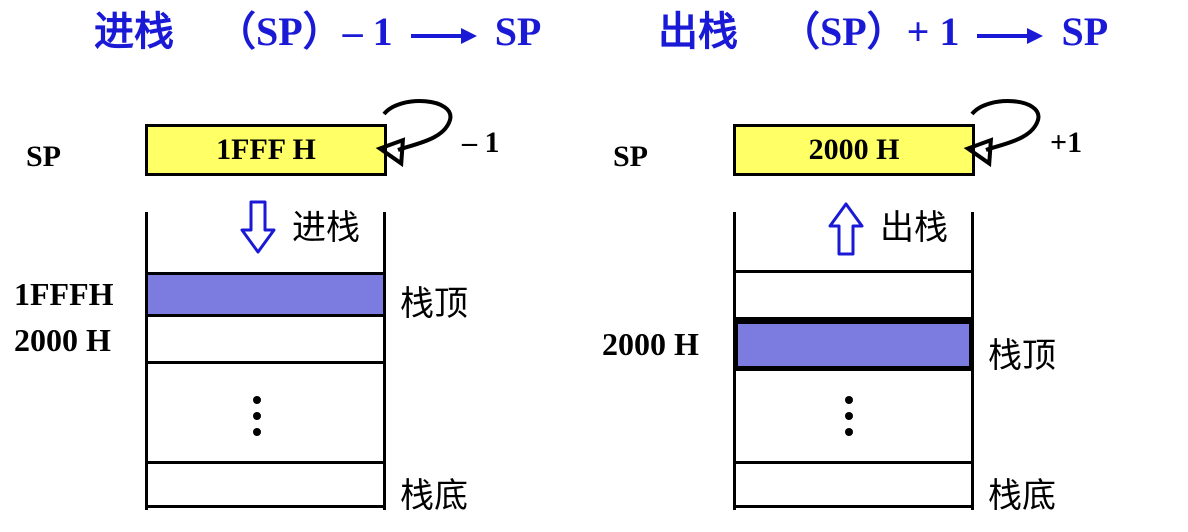  What do you see at coordinates (481, 142) in the screenshot?
I see `left-delta: – 1` at bounding box center [481, 142].